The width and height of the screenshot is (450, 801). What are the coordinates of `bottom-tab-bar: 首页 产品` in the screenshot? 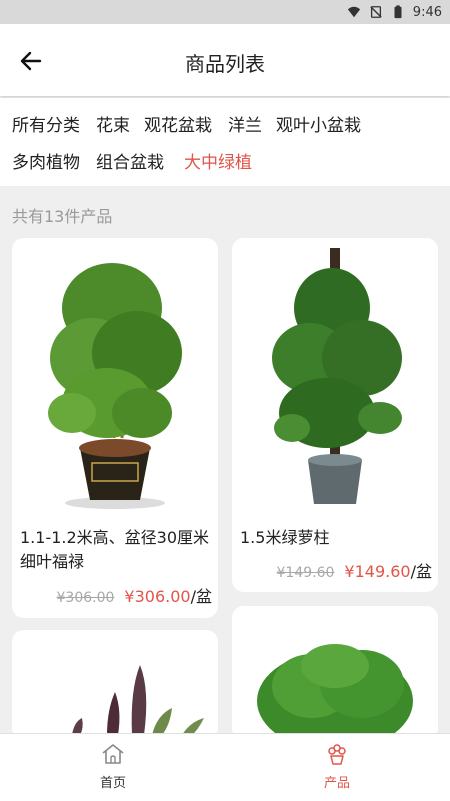 It's located at (225, 767).